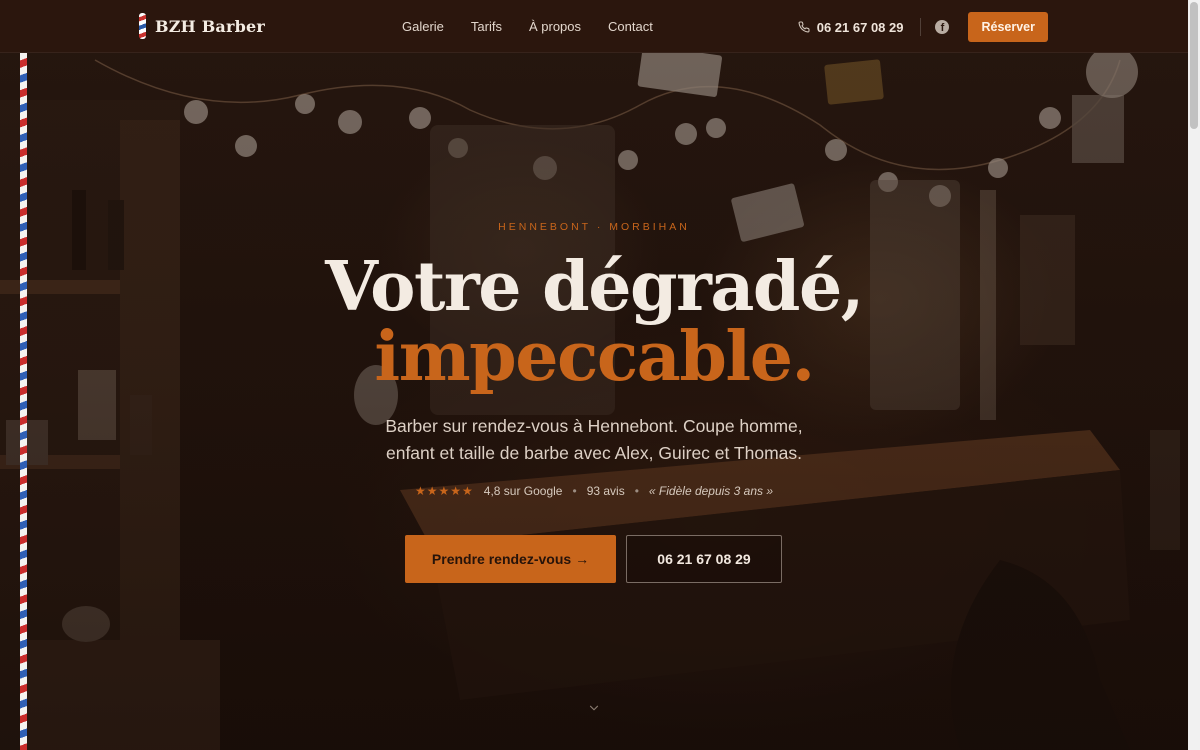 This screenshot has width=1200, height=750. What do you see at coordinates (23, 401) in the screenshot?
I see `barber-pole-stripe` at bounding box center [23, 401].